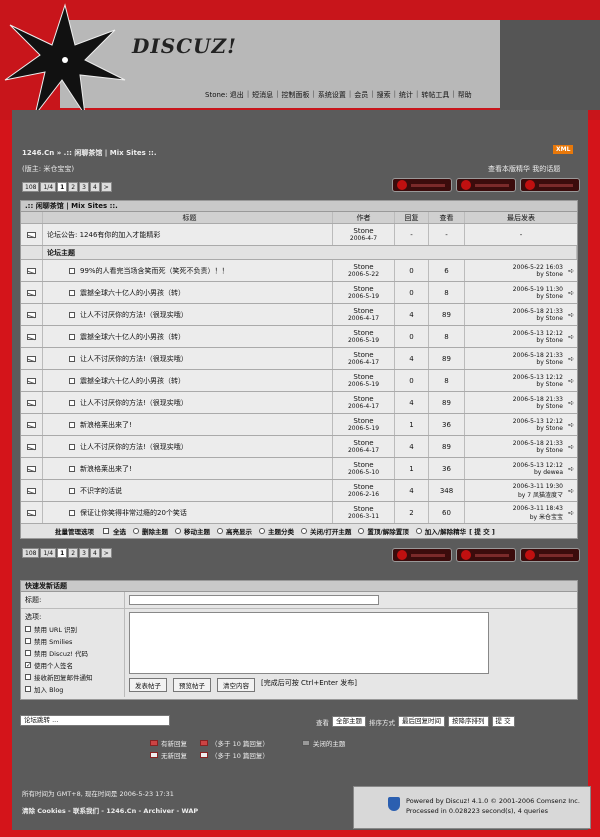 The height and width of the screenshot is (837, 600). Describe the element at coordinates (540, 494) in the screenshot. I see `last-poster: by 7 凤猫渣度マ` at that location.